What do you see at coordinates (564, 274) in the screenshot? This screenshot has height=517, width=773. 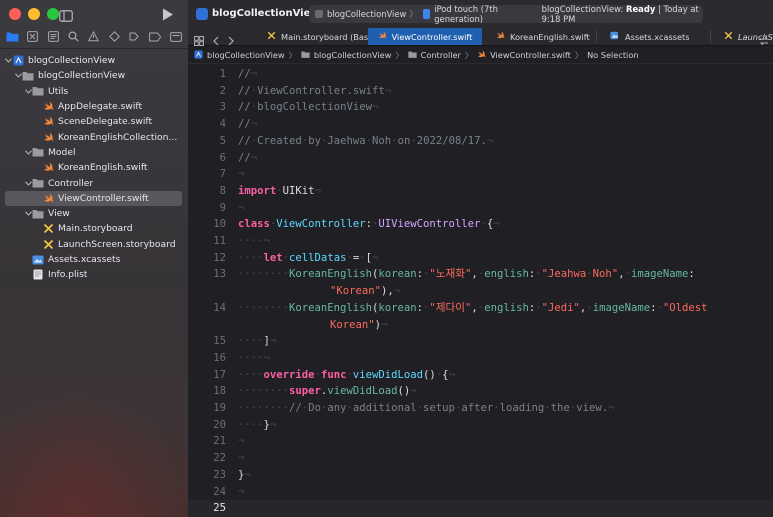 I see `code-token: "Jeahwa` at bounding box center [564, 274].